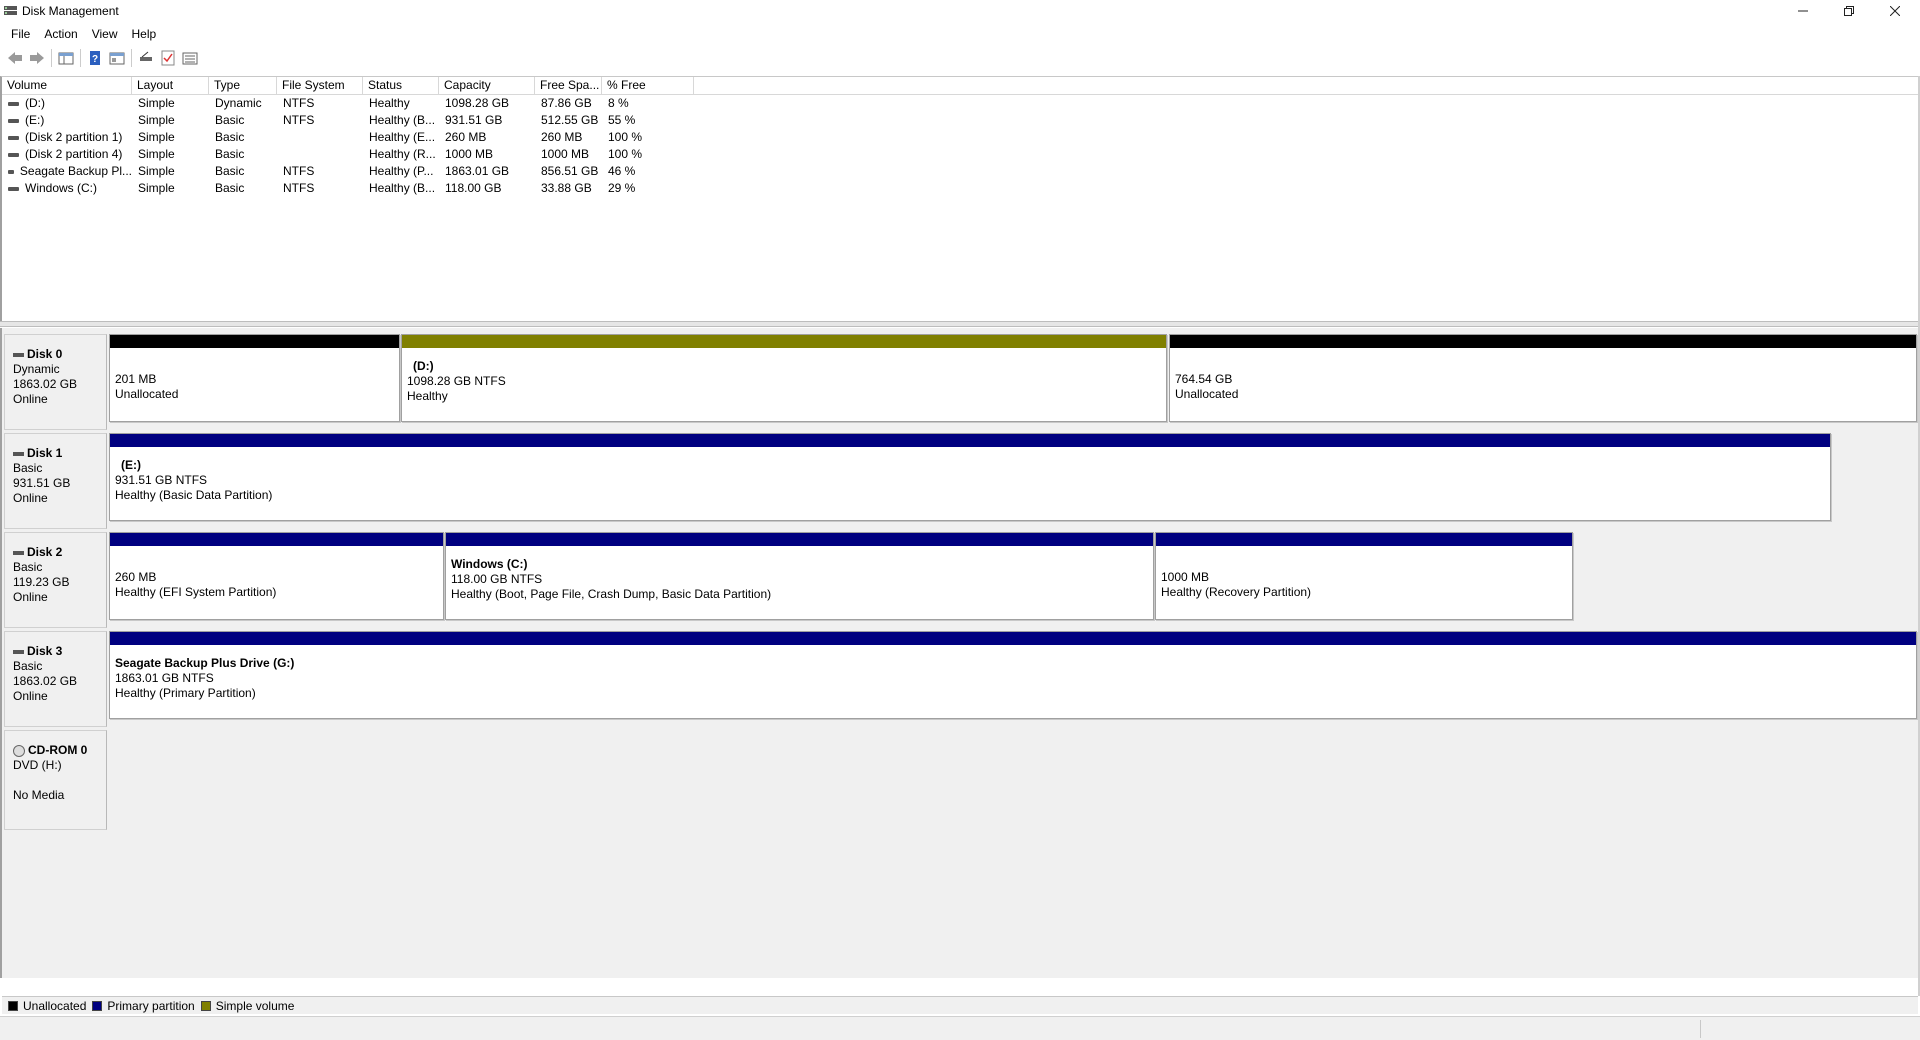 The width and height of the screenshot is (1920, 1040). I want to click on volume-free-space: 87.86 GB, so click(566, 103).